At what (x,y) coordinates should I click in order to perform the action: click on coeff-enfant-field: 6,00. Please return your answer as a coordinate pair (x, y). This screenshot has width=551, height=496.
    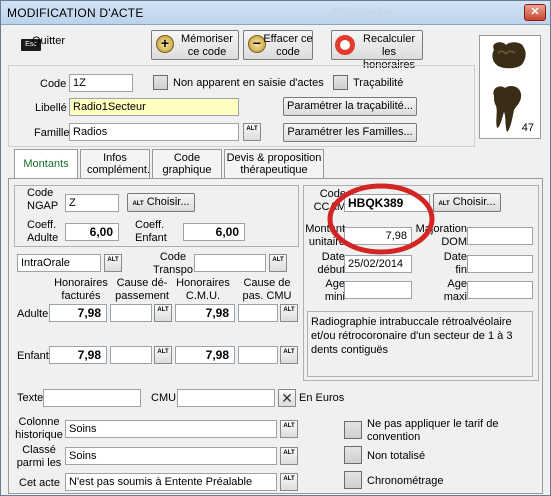
    Looking at the image, I should click on (214, 232).